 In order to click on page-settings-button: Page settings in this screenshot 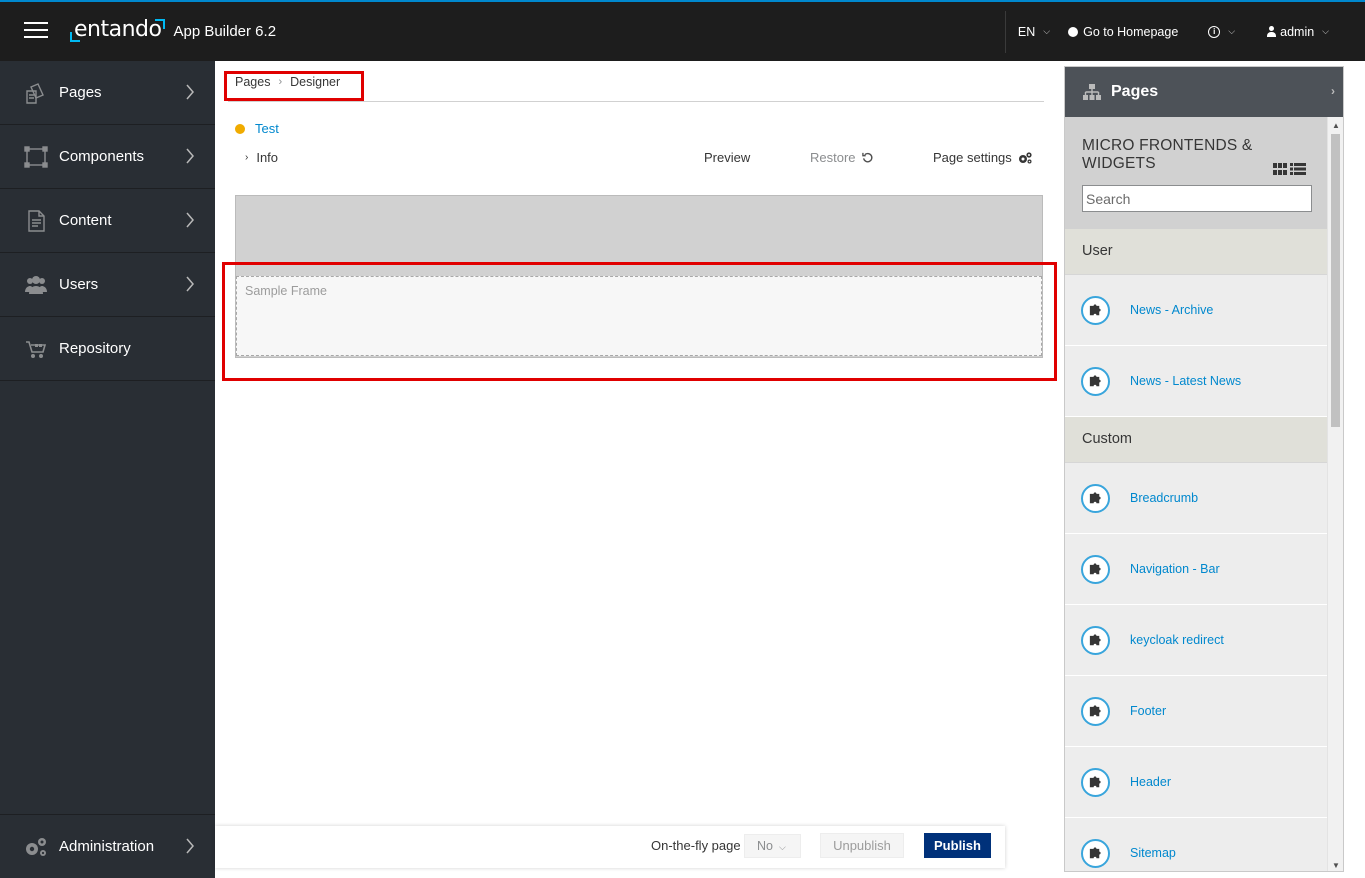, I will do `click(982, 157)`.